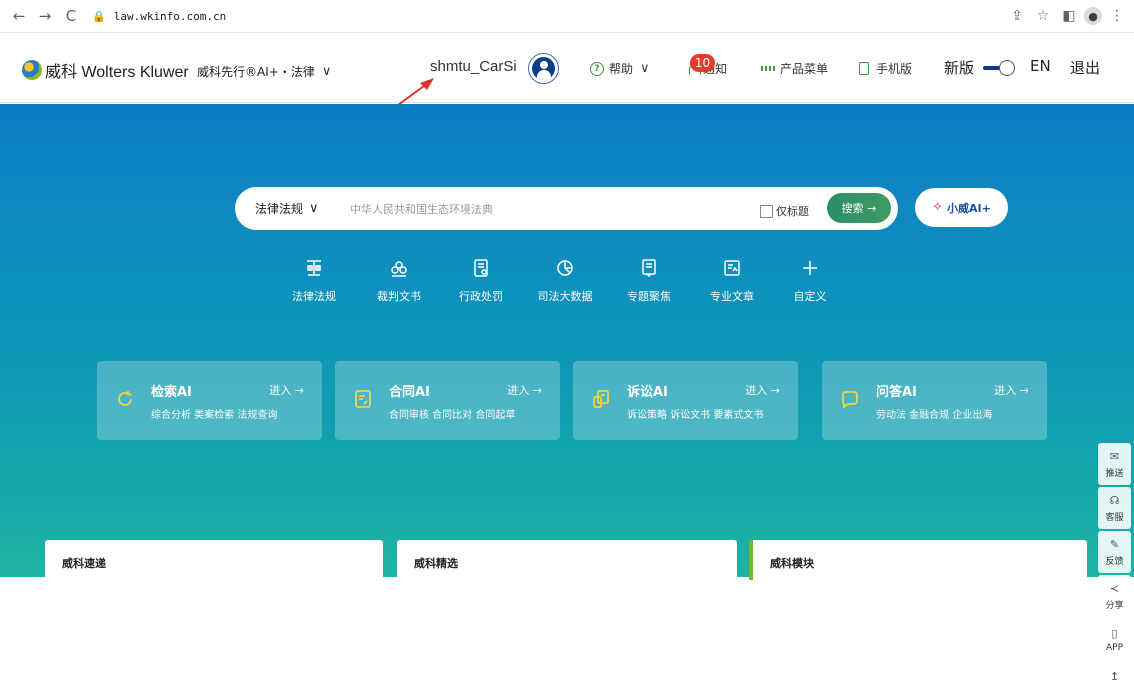 The height and width of the screenshot is (695, 1134). I want to click on quick-link-label: 专题聚焦, so click(649, 296).